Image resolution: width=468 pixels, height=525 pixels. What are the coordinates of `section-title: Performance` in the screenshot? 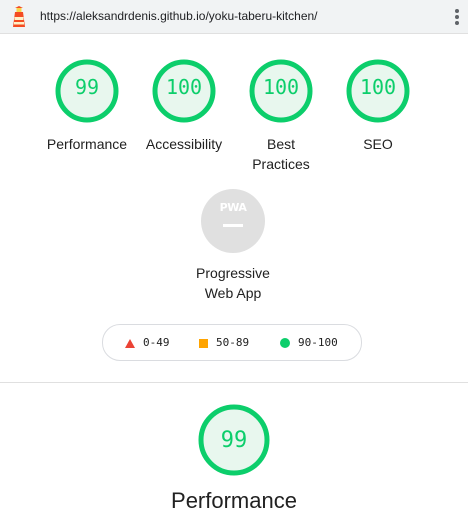 It's located at (234, 500).